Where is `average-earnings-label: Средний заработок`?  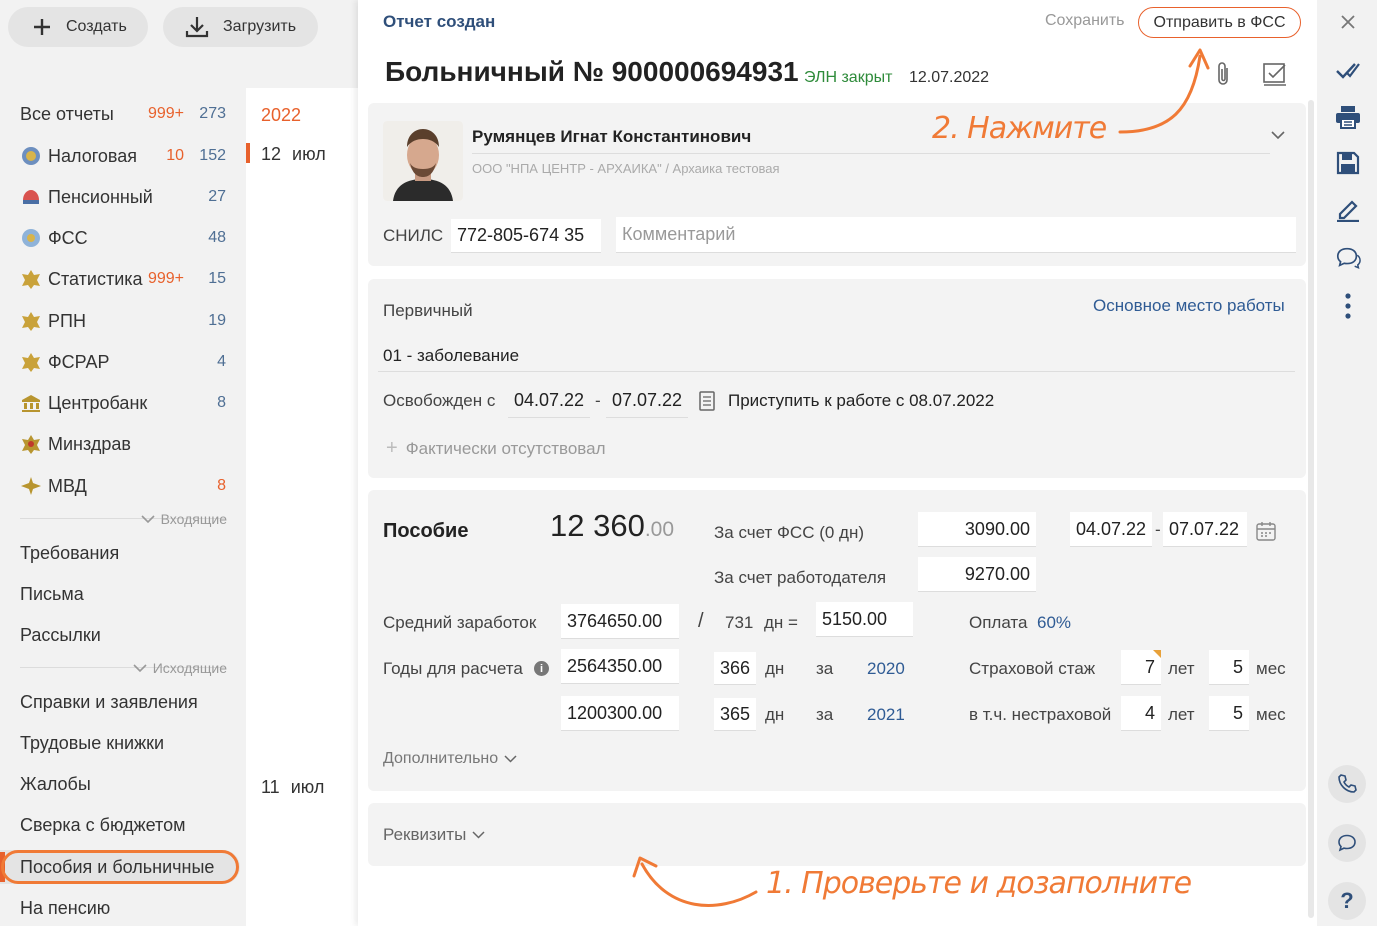
average-earnings-label: Средний заработок is located at coordinates (460, 622).